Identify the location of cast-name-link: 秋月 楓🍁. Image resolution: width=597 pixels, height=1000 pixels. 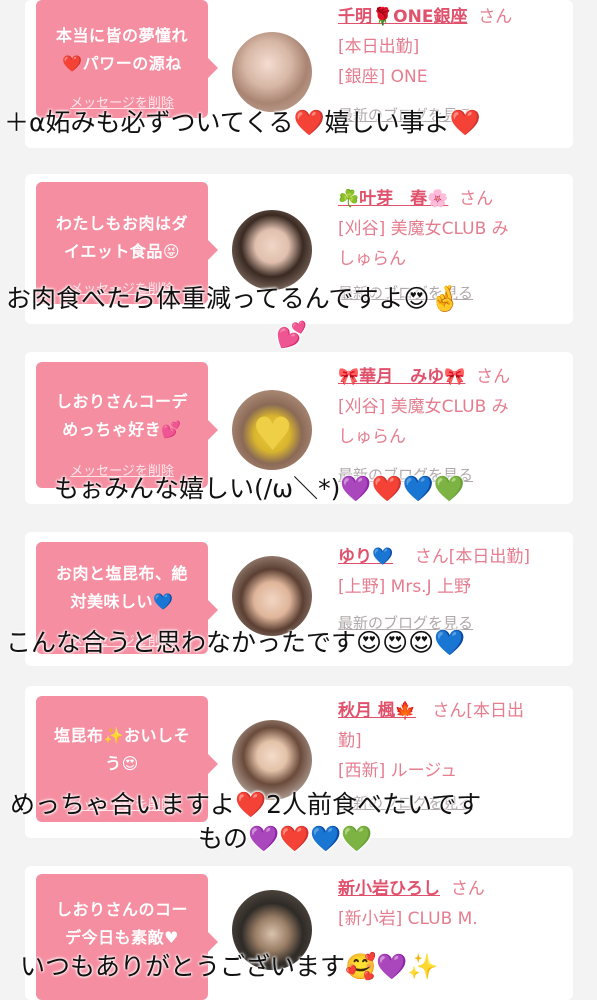
(377, 711).